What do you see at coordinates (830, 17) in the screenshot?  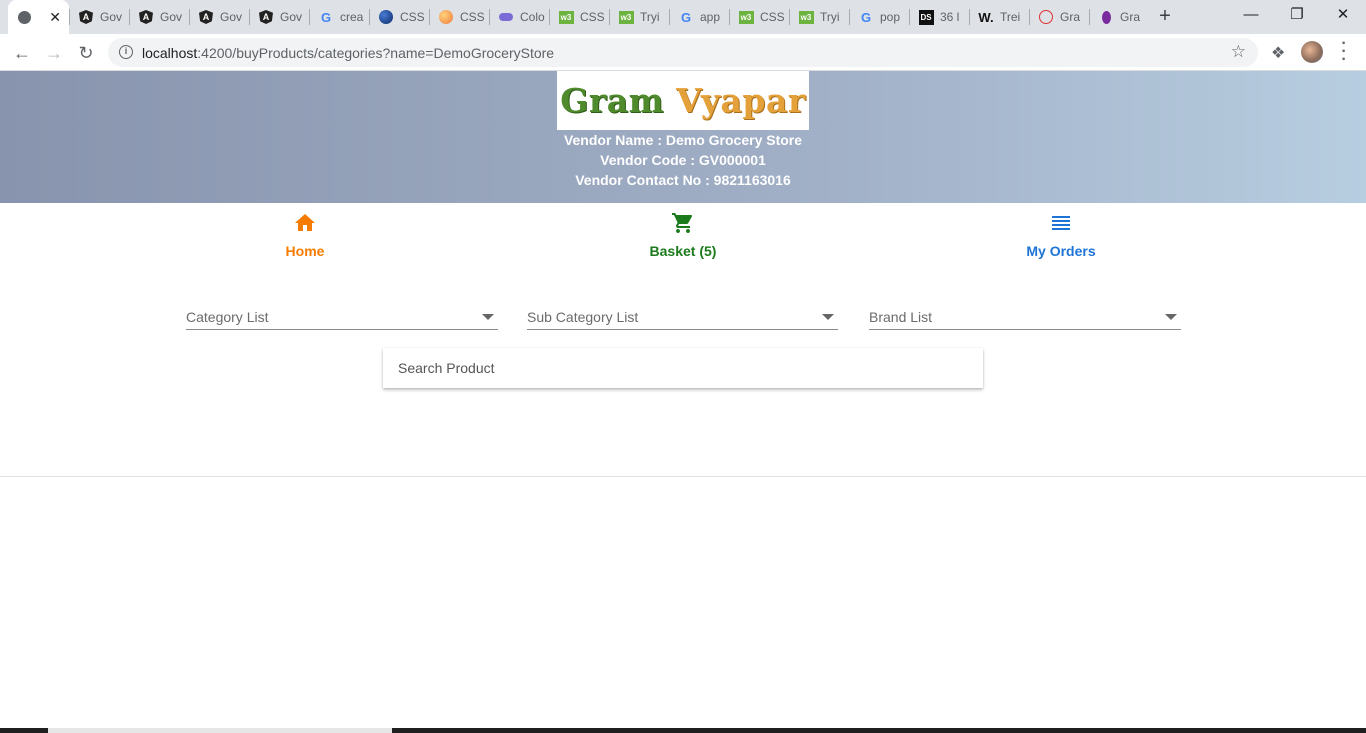 I see `browser-tab-label: Tryi` at bounding box center [830, 17].